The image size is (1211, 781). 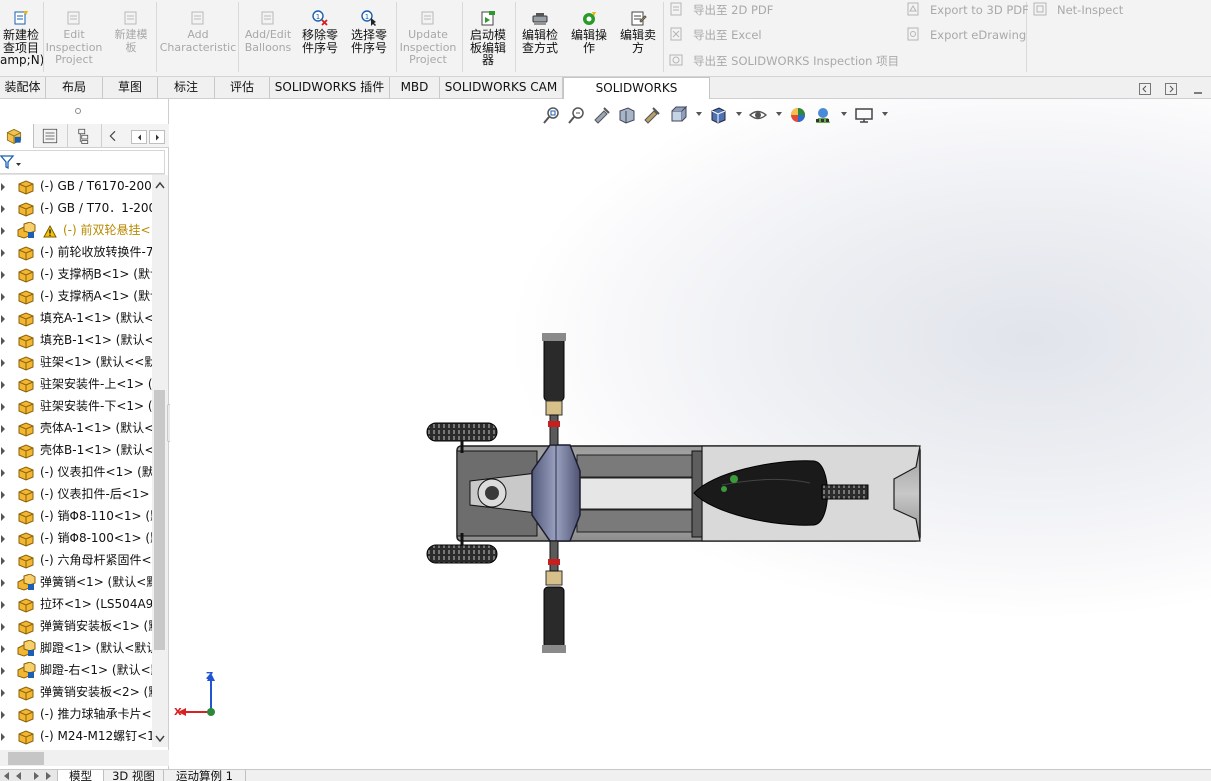 I want to click on tree-item: (-) 前双轮悬挂<, so click(x=76, y=230).